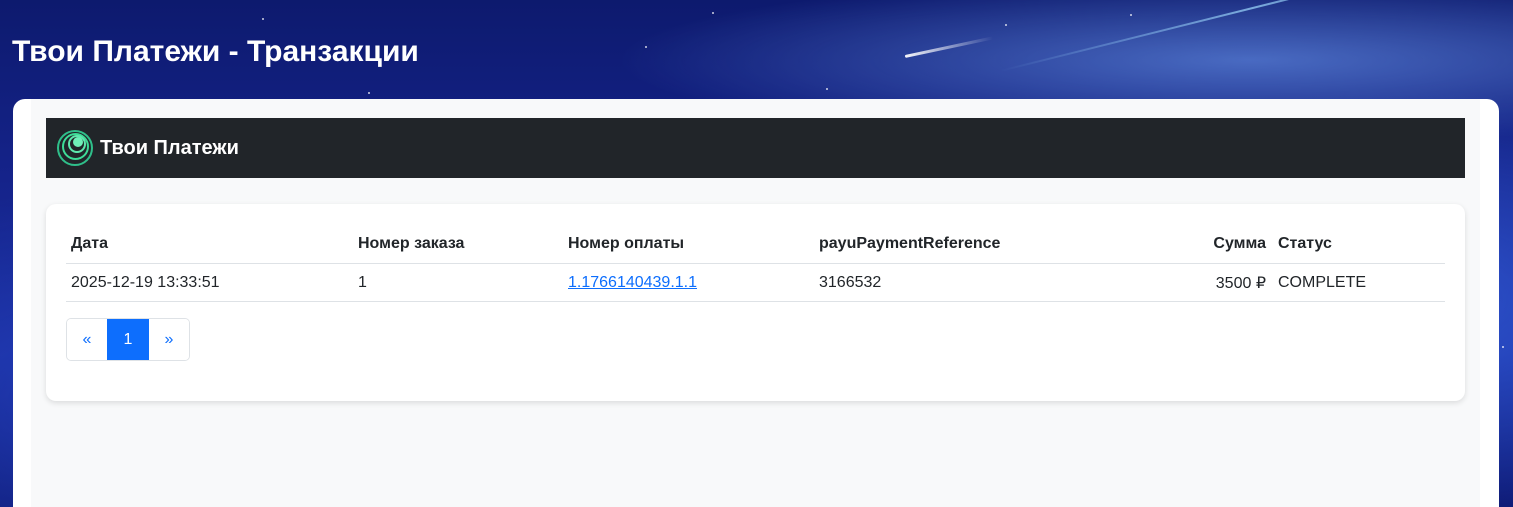 This screenshot has width=1513, height=507. What do you see at coordinates (458, 245) in the screenshot?
I see `header-order-number: Номер заказа` at bounding box center [458, 245].